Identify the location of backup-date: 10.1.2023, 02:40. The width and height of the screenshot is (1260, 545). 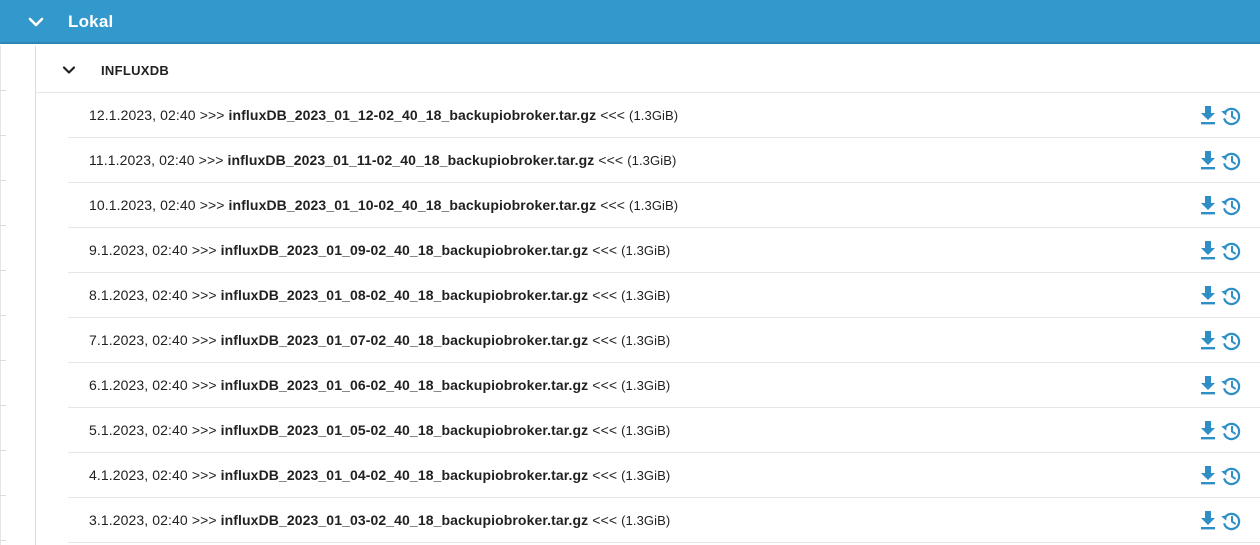
(142, 205).